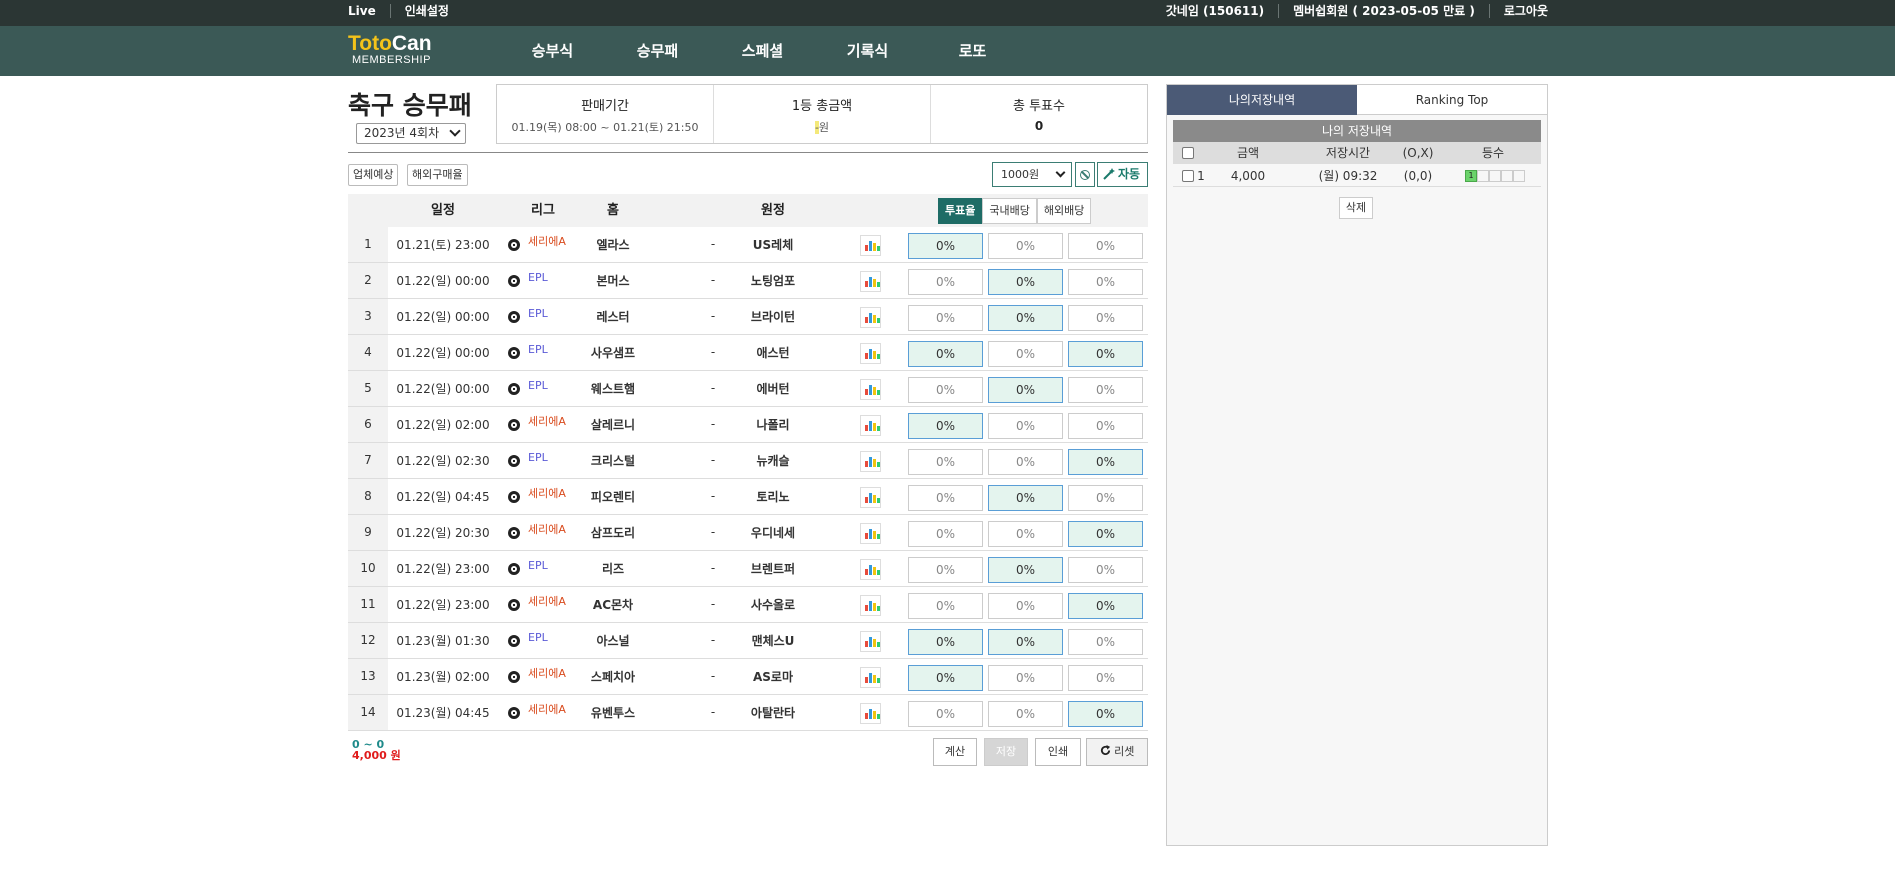 Image resolution: width=1895 pixels, height=872 pixels. I want to click on logout-link: 로그아웃, so click(1518, 11).